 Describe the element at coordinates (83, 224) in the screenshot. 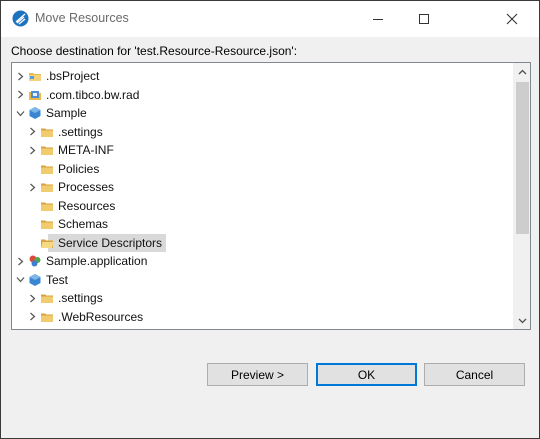

I see `tree-item-label: Schemas` at that location.